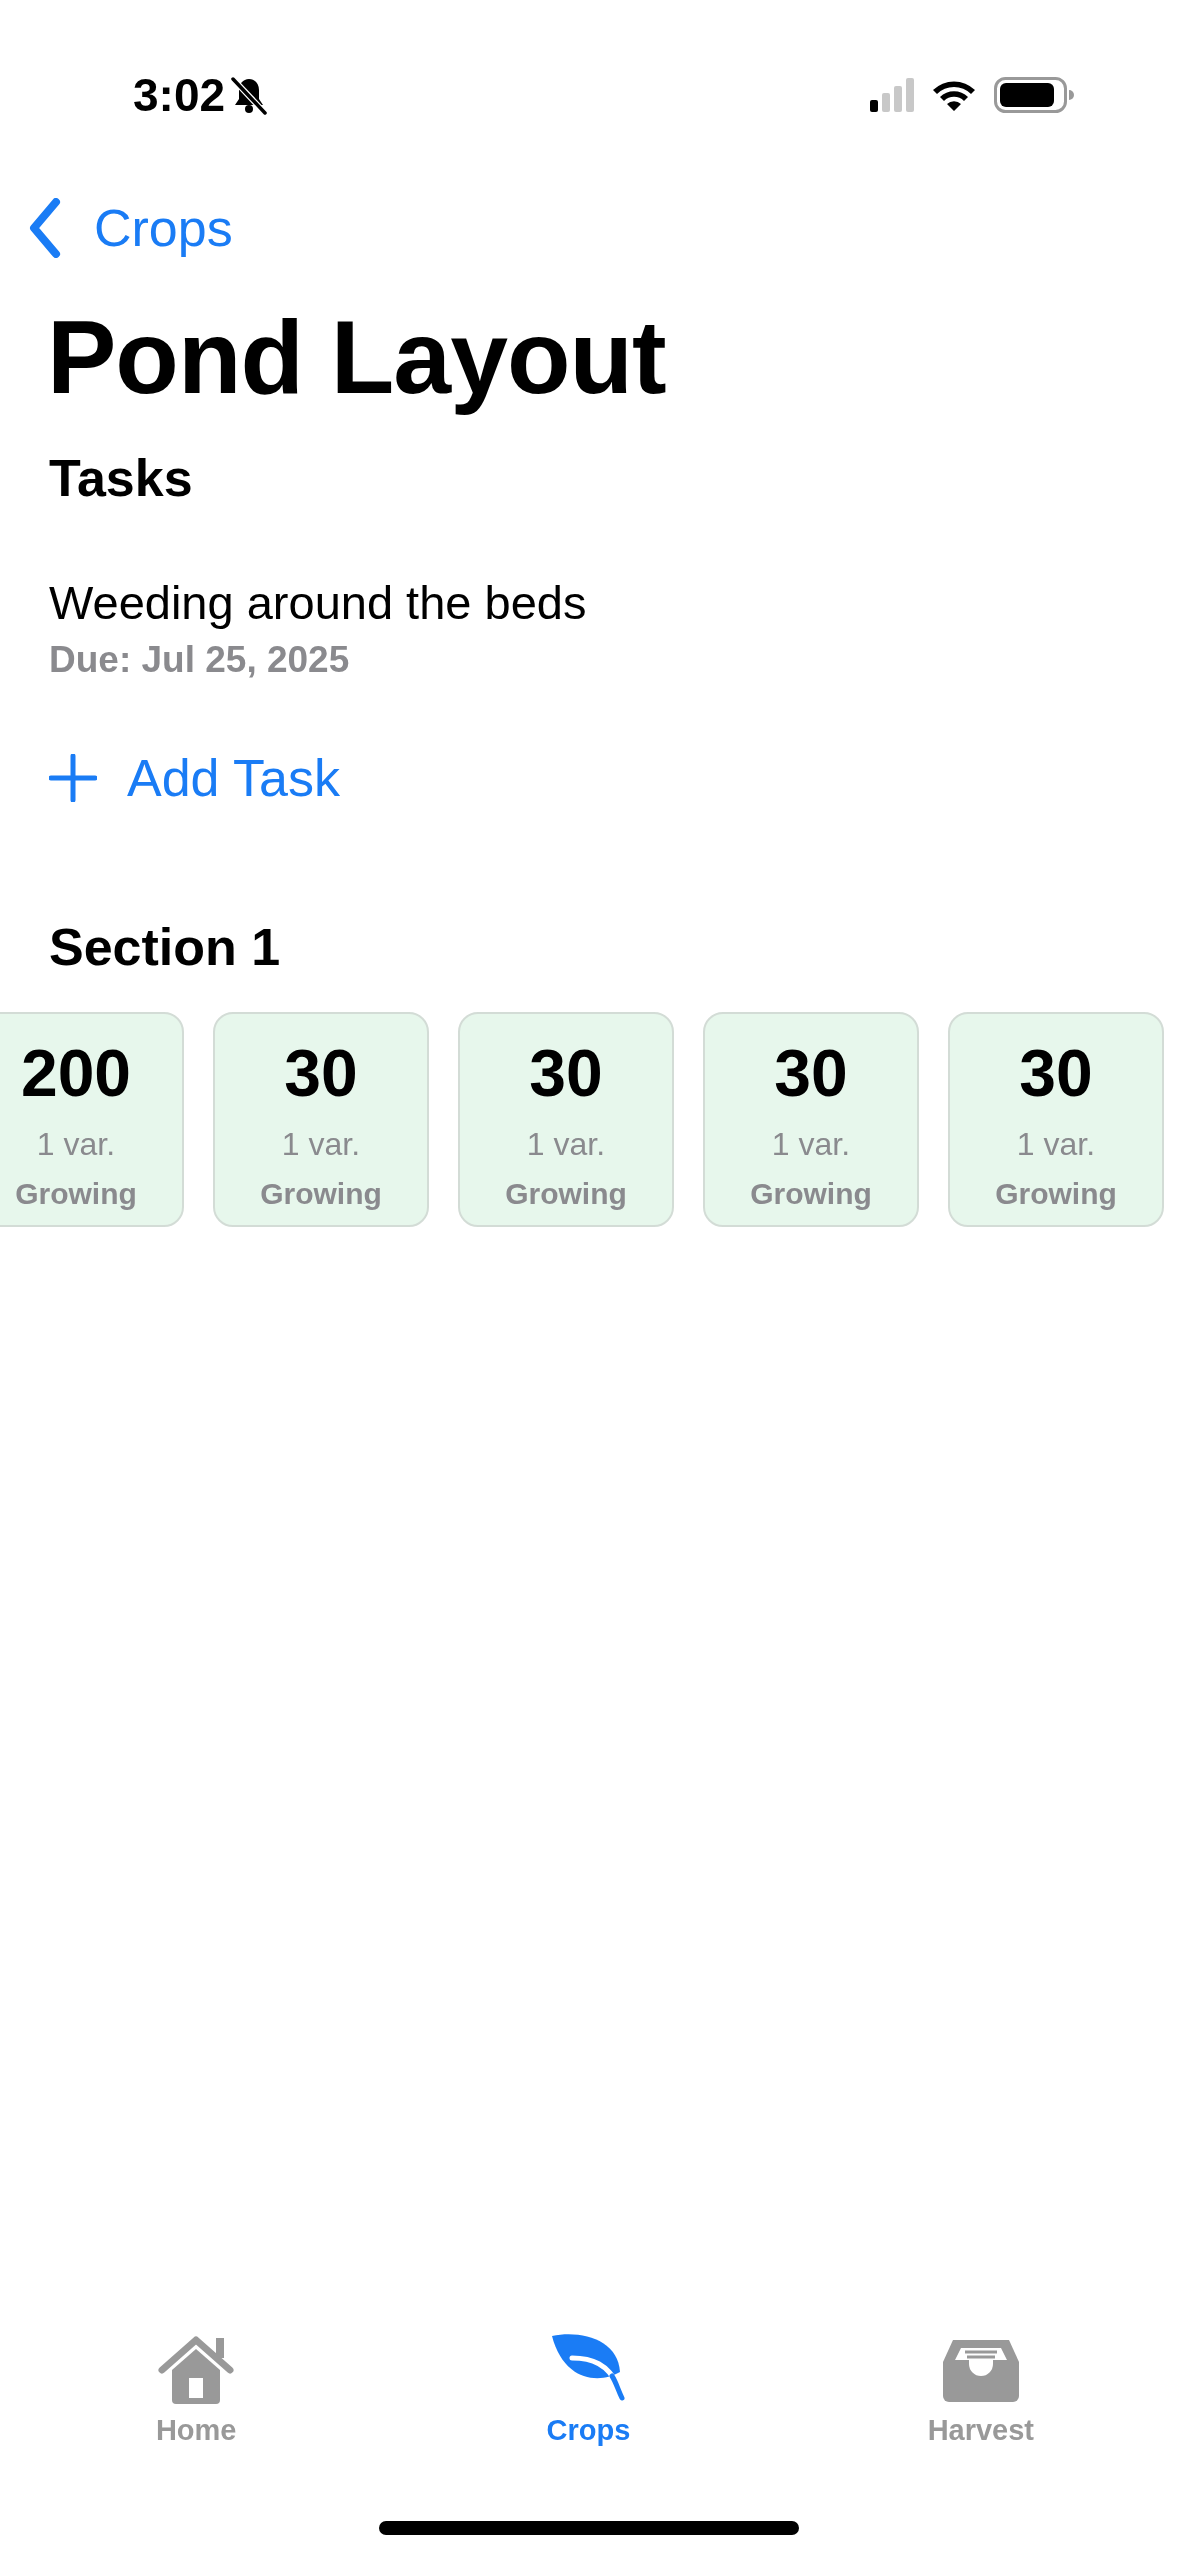 Image resolution: width=1177 pixels, height=2560 pixels. Describe the element at coordinates (121, 479) in the screenshot. I see `section-heading: Tasks` at that location.